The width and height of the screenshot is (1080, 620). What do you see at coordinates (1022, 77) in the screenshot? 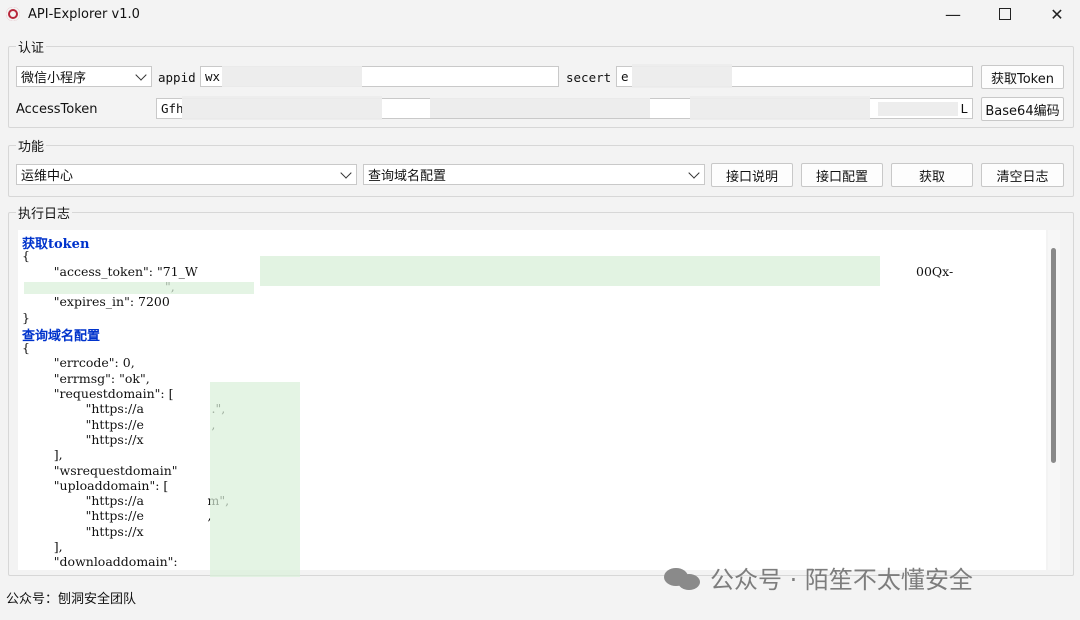
I see `get-token-button: 获取Token` at bounding box center [1022, 77].